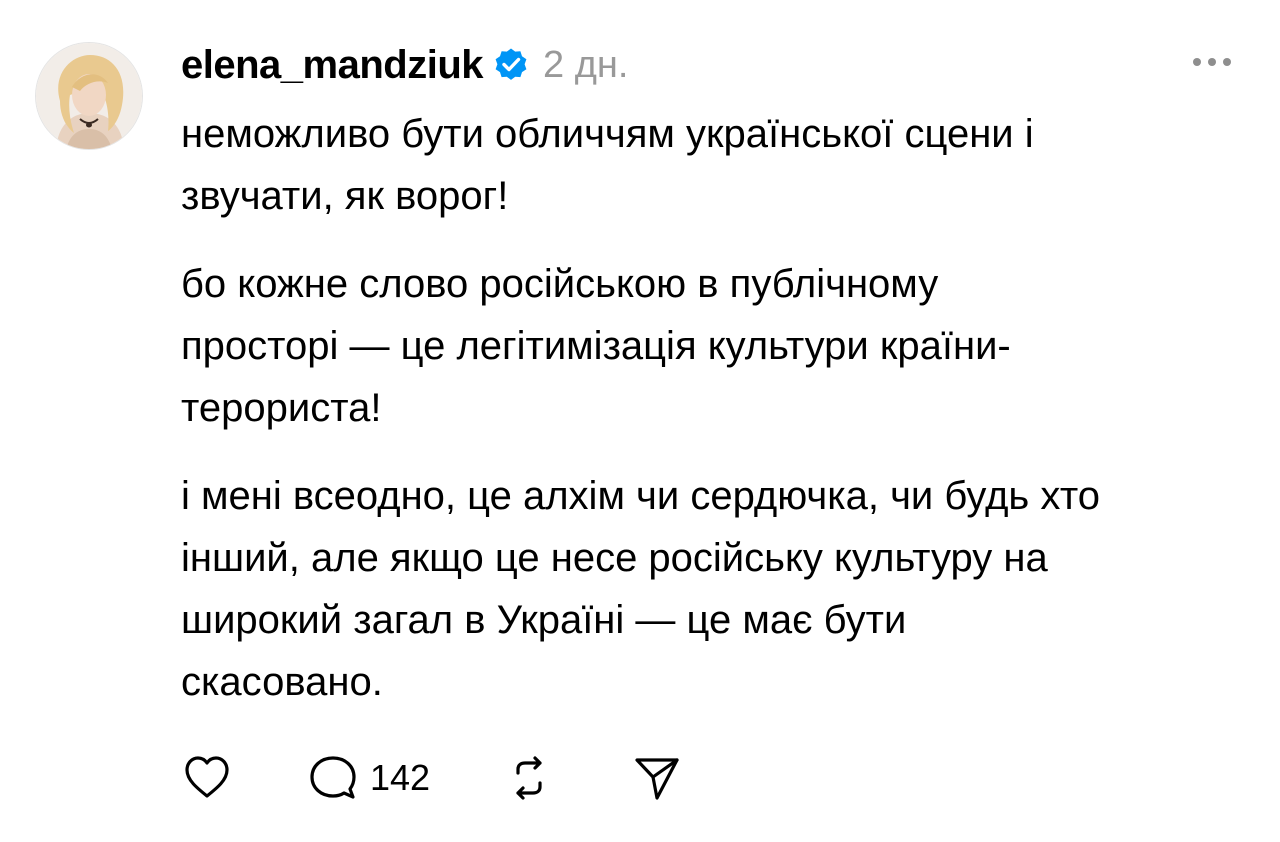 Image resolution: width=1280 pixels, height=842 pixels. I want to click on send-icon, so click(657, 779).